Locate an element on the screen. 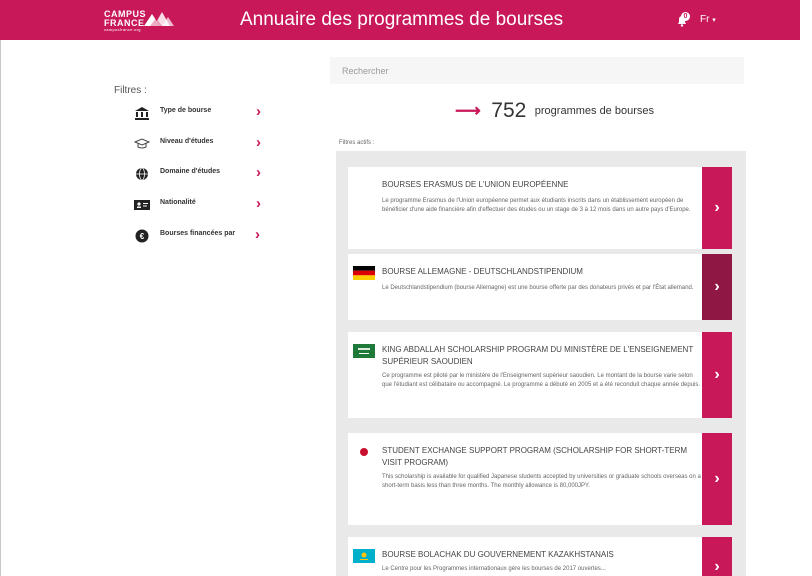 This screenshot has width=812, height=576. filter-niveau-etudes: Niveau d'études › is located at coordinates (205, 144).